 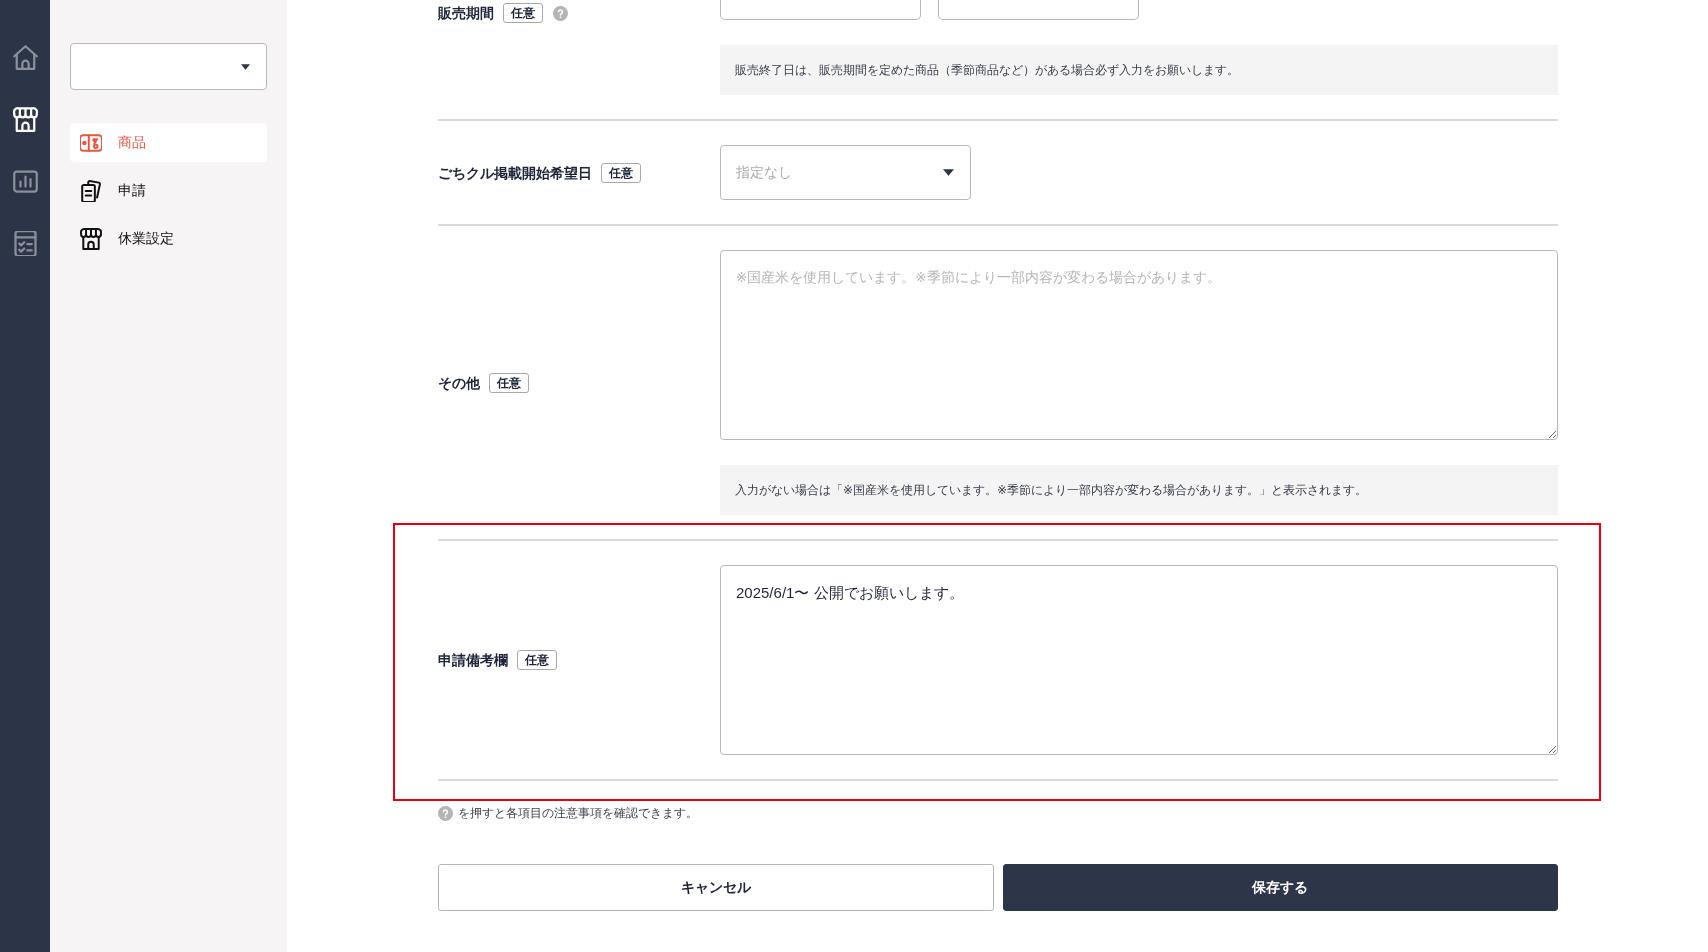 I want to click on text-area-field: ※国産米を使用しています。※季節により一部内容が変わる場合があります。, so click(x=1139, y=345).